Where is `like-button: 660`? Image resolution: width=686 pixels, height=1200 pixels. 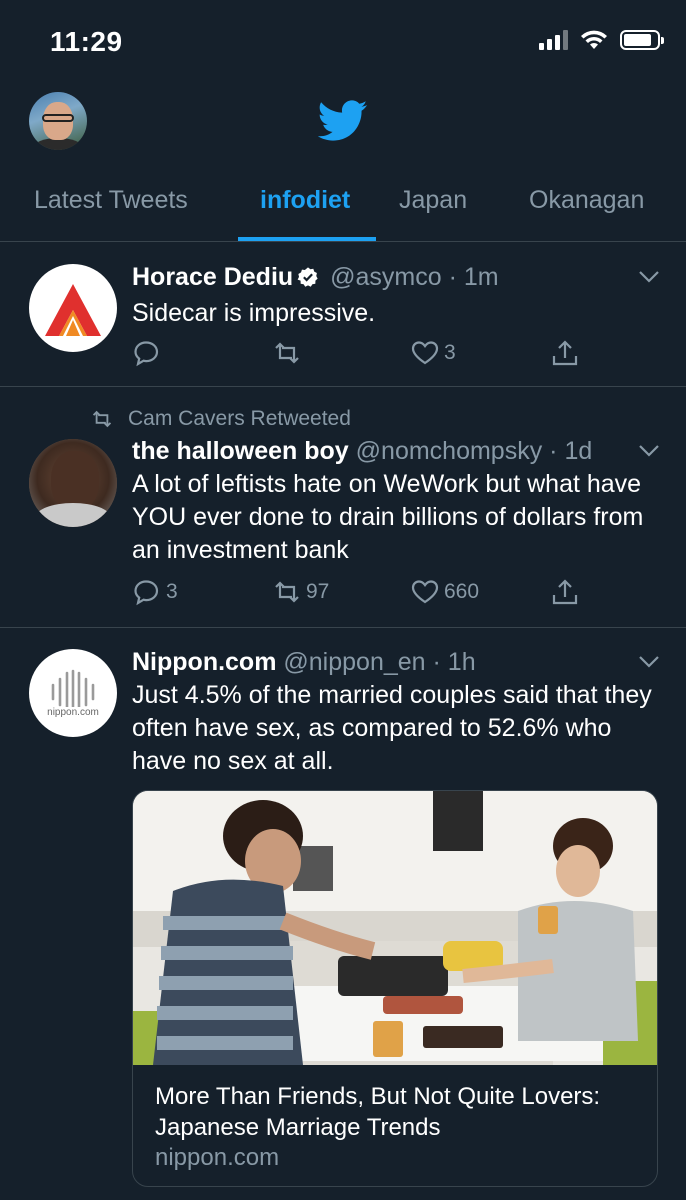 like-button: 660 is located at coordinates (444, 592).